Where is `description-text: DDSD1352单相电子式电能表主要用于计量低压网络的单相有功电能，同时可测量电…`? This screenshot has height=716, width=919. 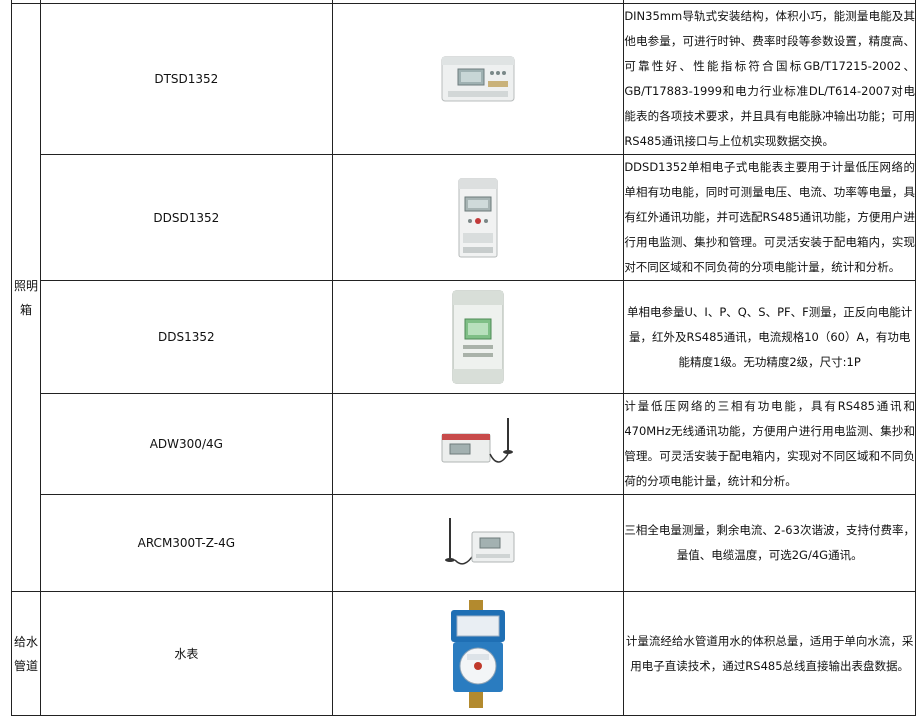
description-text: DDSD1352单相电子式电能表主要用于计量低压网络的单相有功电能，同时可测量电… is located at coordinates (769, 217).